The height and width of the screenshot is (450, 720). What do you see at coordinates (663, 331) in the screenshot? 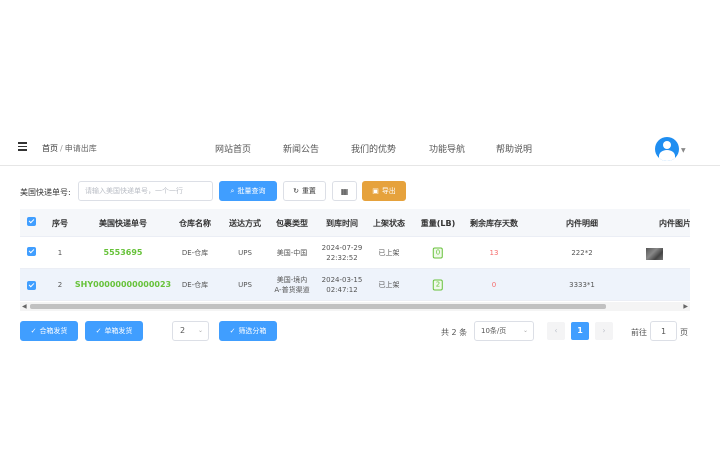
I see `goto-page-input` at bounding box center [663, 331].